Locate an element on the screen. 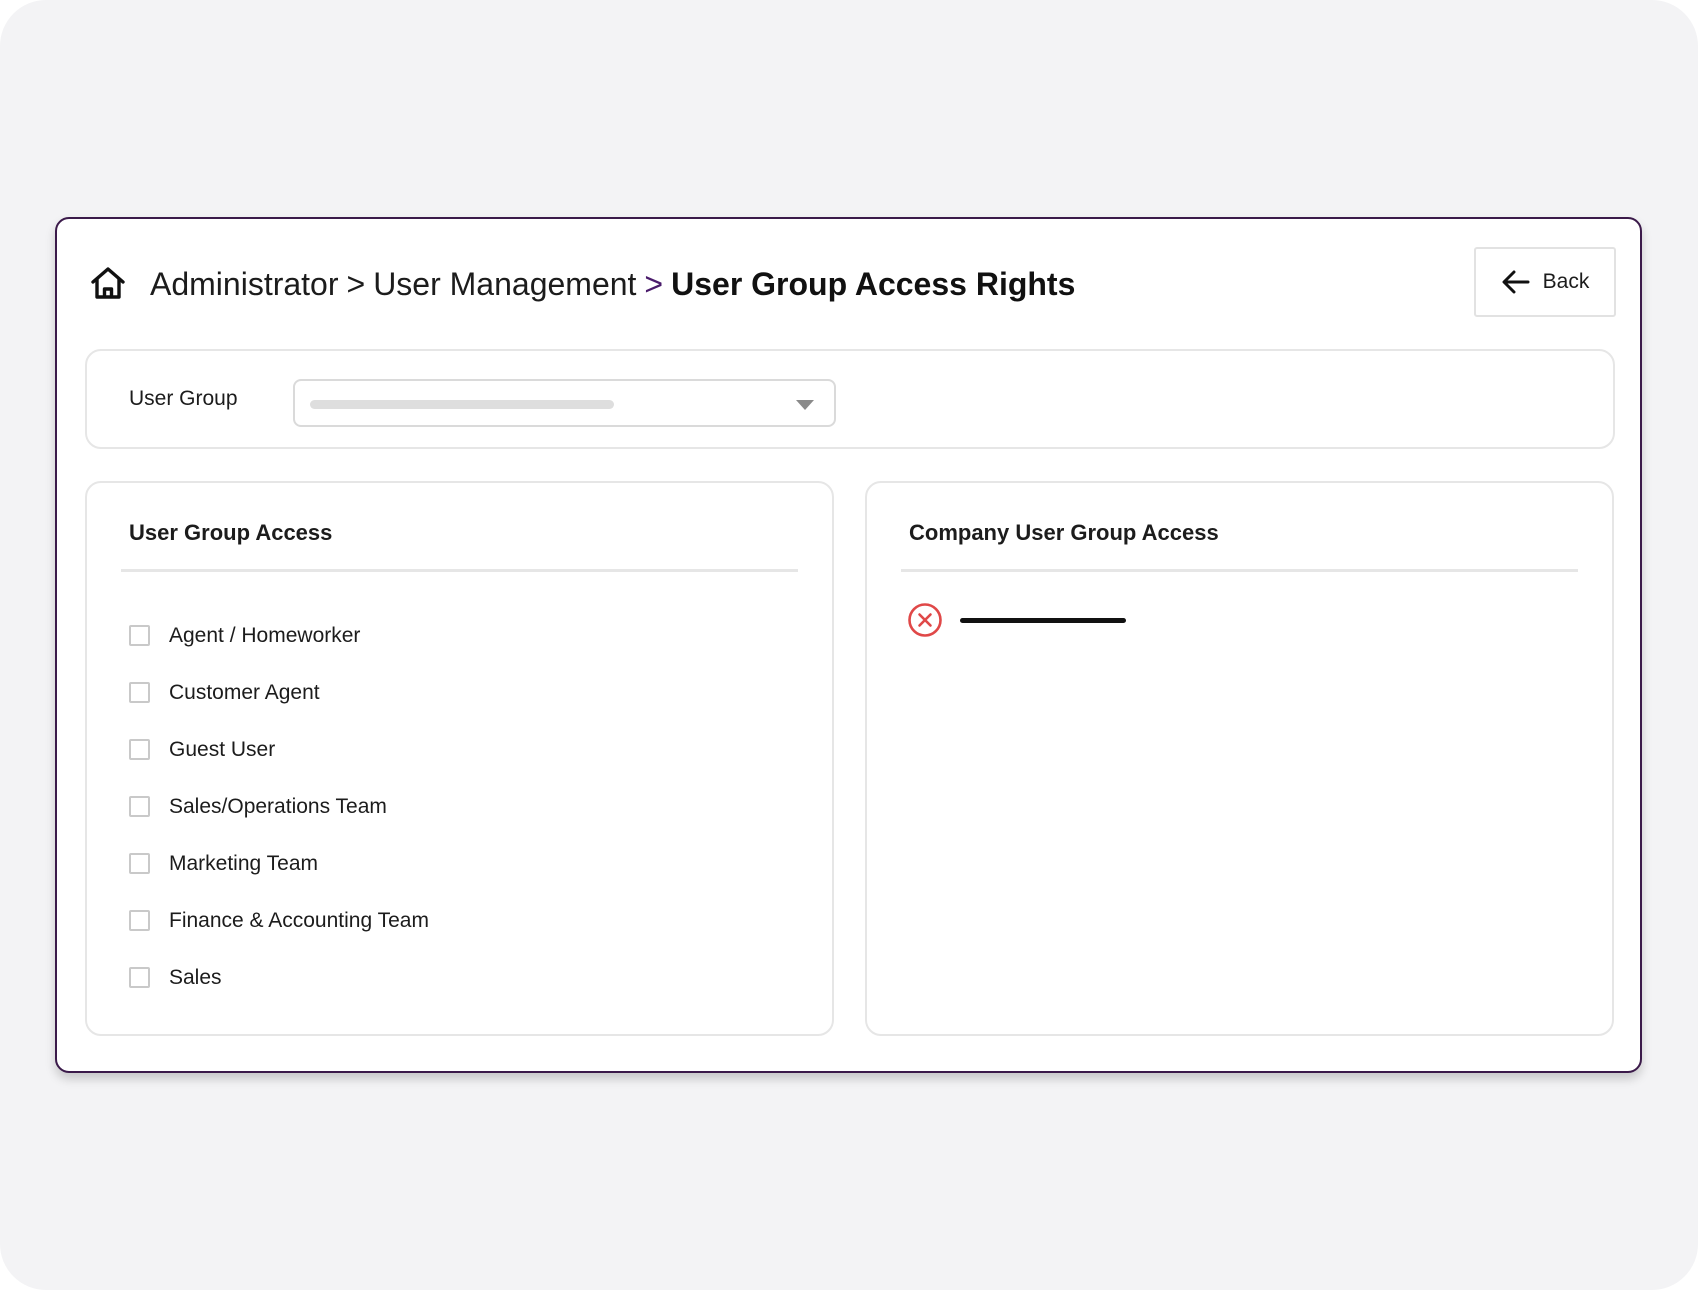 Image resolution: width=1698 pixels, height=1290 pixels. back-button: Back is located at coordinates (1545, 282).